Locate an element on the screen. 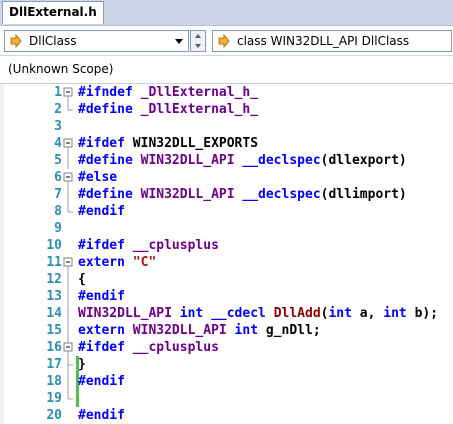  code-text: extern "C" is located at coordinates (117, 262).